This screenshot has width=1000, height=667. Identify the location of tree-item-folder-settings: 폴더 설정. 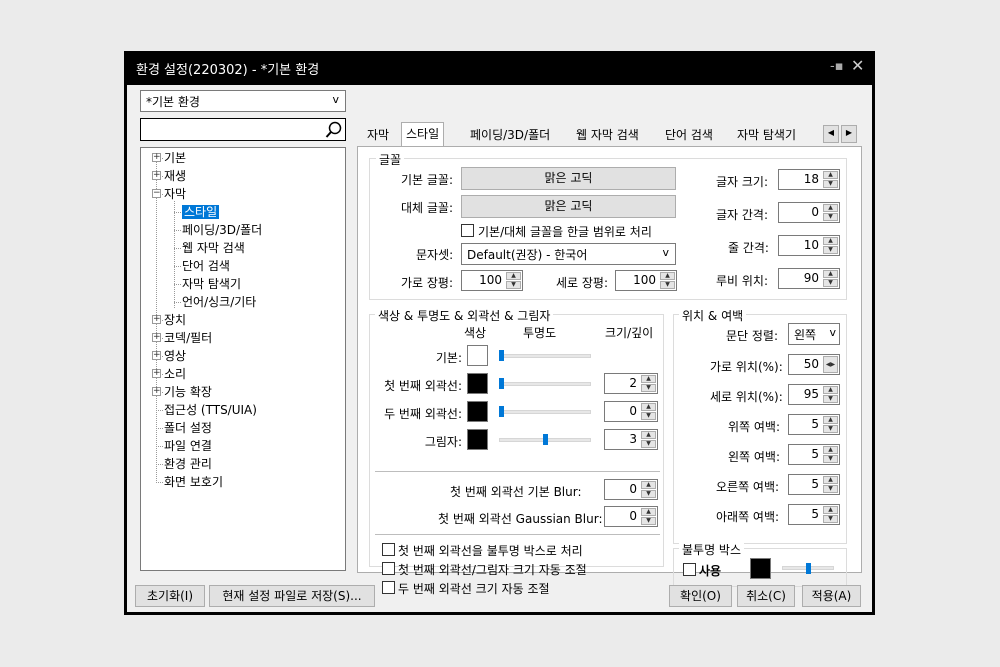
(188, 428).